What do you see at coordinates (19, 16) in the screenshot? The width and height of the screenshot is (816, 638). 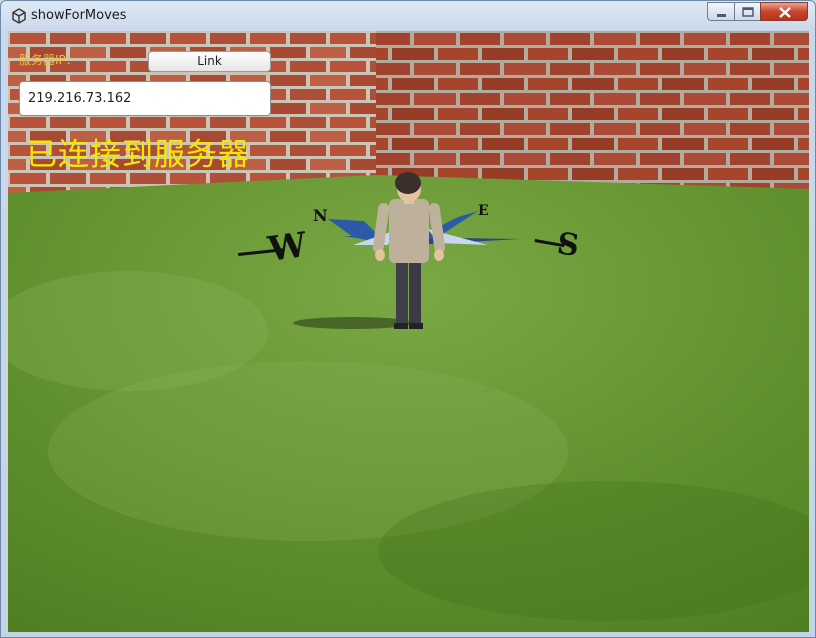 I see `unity-icon` at bounding box center [19, 16].